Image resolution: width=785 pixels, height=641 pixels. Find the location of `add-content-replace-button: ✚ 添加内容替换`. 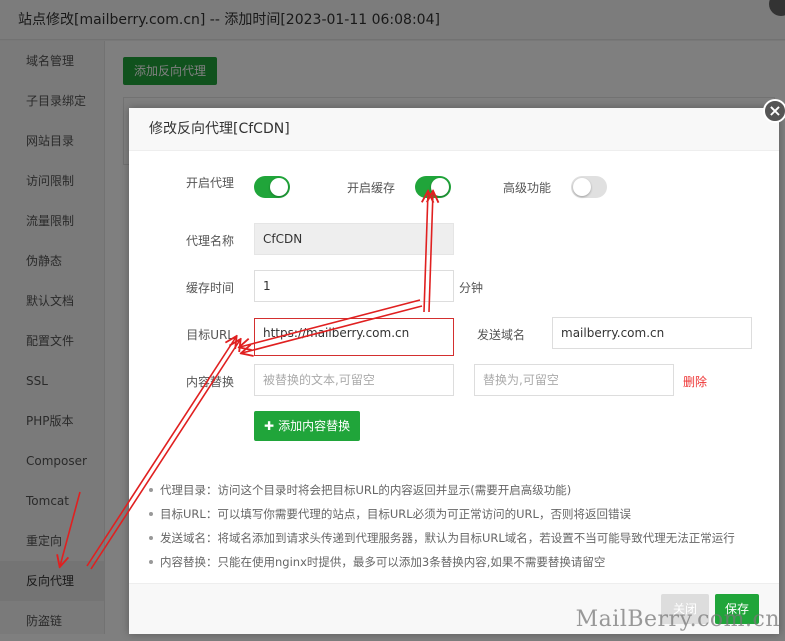

add-content-replace-button: ✚ 添加内容替换 is located at coordinates (307, 426).